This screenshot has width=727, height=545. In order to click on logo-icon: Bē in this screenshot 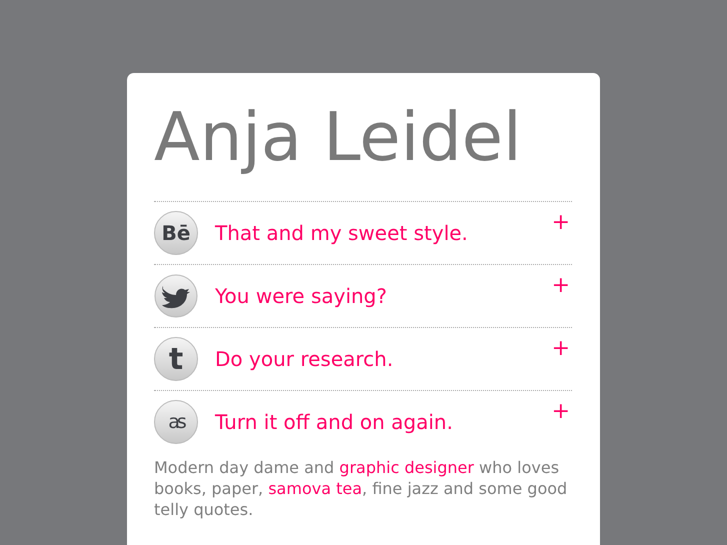, I will do `click(176, 233)`.